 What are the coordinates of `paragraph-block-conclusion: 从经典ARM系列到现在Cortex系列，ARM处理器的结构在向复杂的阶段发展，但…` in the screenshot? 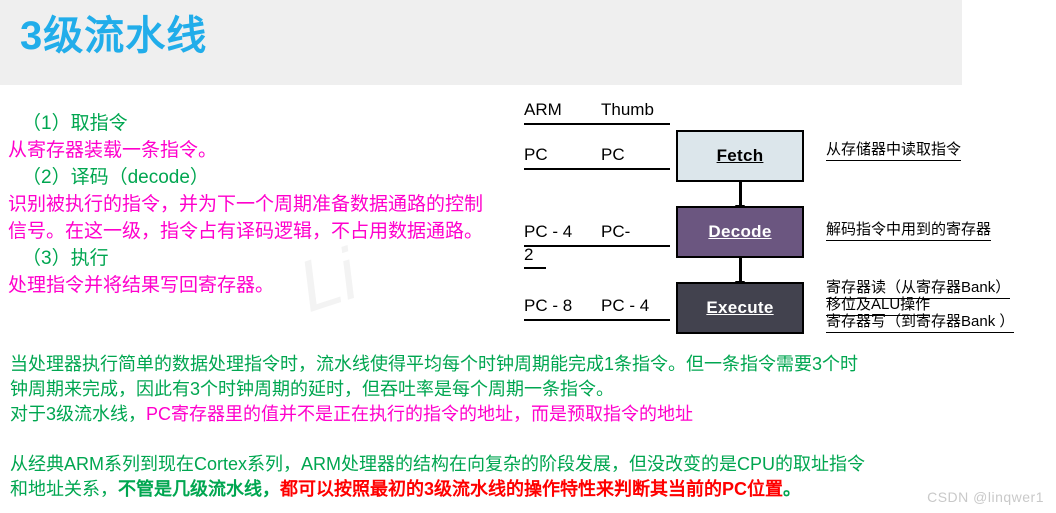 It's located at (525, 477).